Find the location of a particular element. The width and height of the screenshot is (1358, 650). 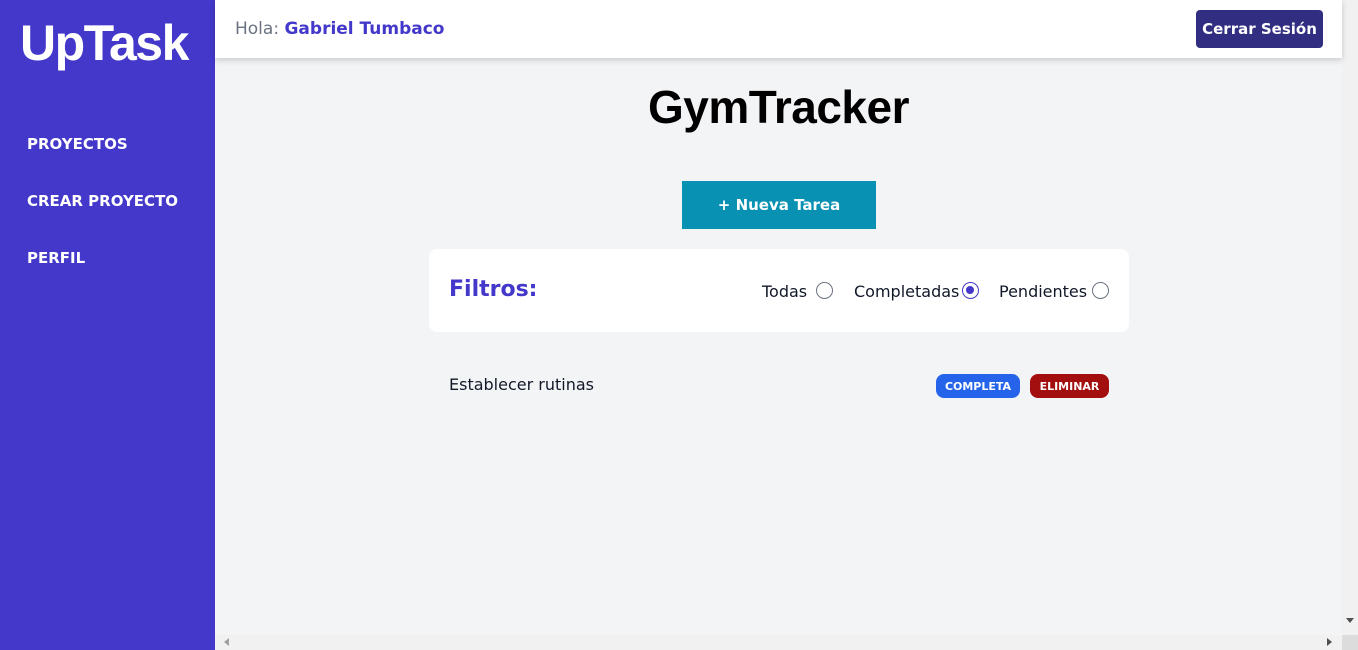

filter-radio-completadas is located at coordinates (970, 290).